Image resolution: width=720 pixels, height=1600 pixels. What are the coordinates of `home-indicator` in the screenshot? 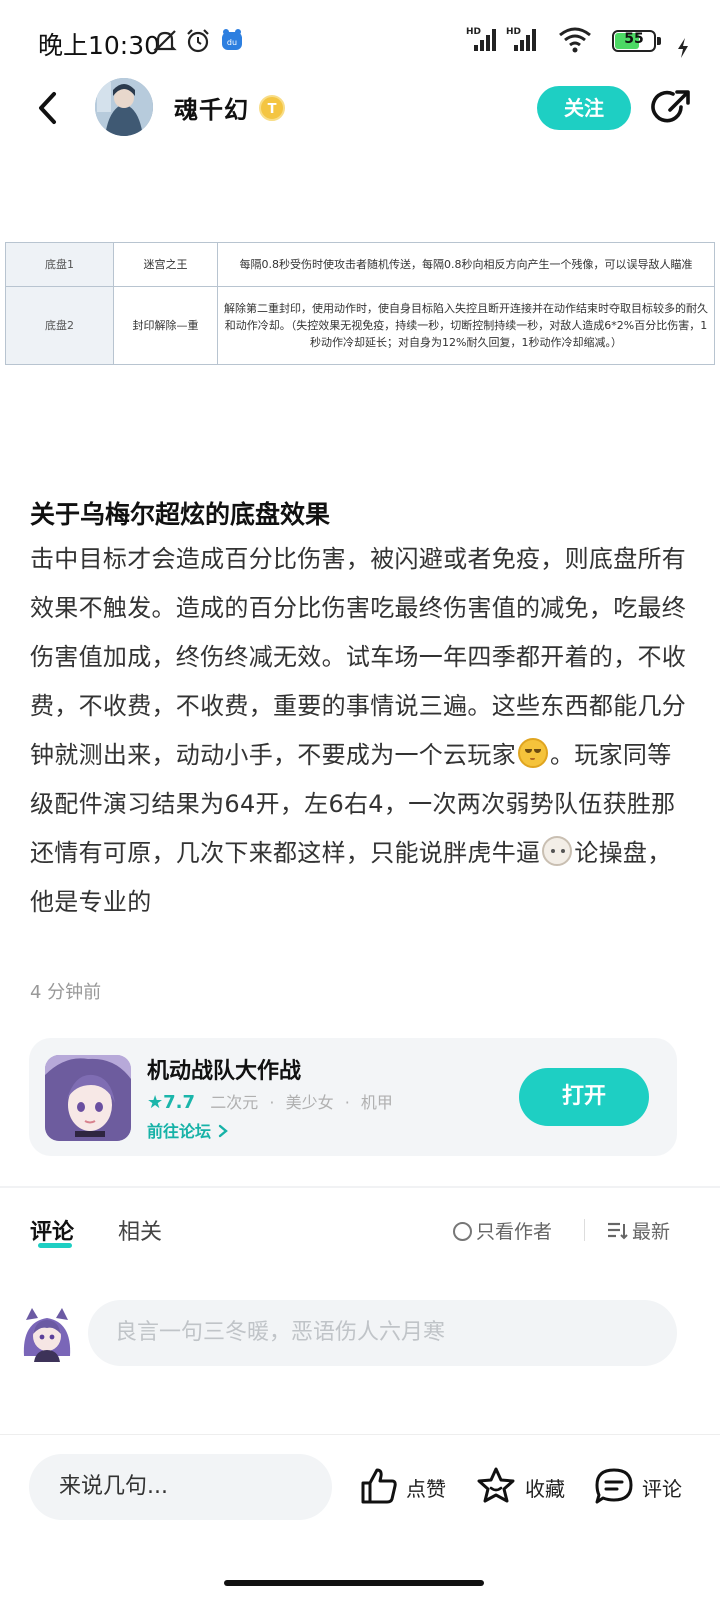 It's located at (354, 1583).